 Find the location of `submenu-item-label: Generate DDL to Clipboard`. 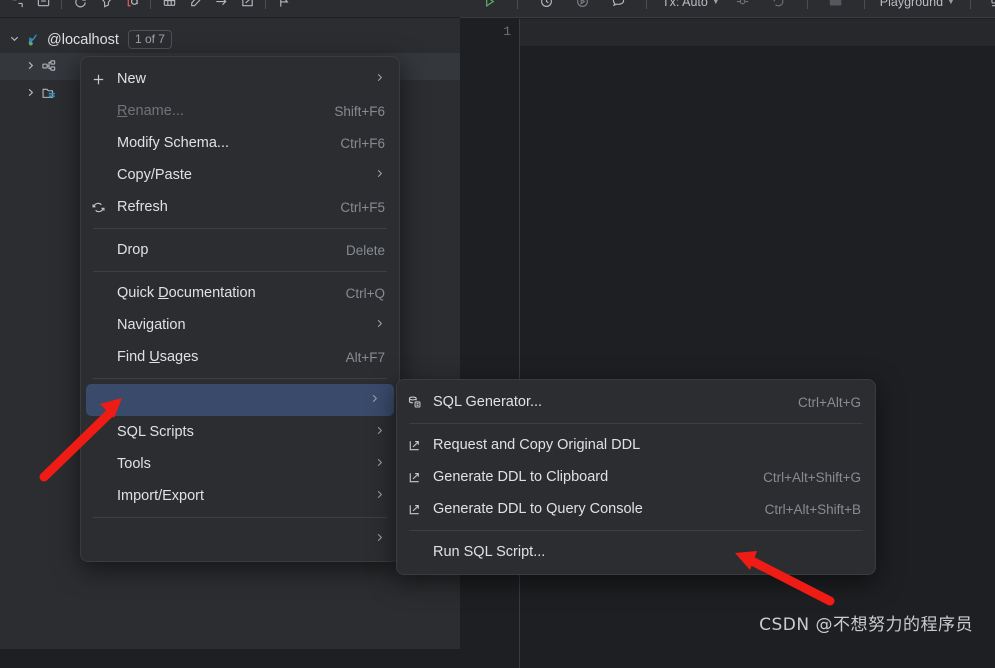

submenu-item-label: Generate DDL to Clipboard is located at coordinates (521, 477).